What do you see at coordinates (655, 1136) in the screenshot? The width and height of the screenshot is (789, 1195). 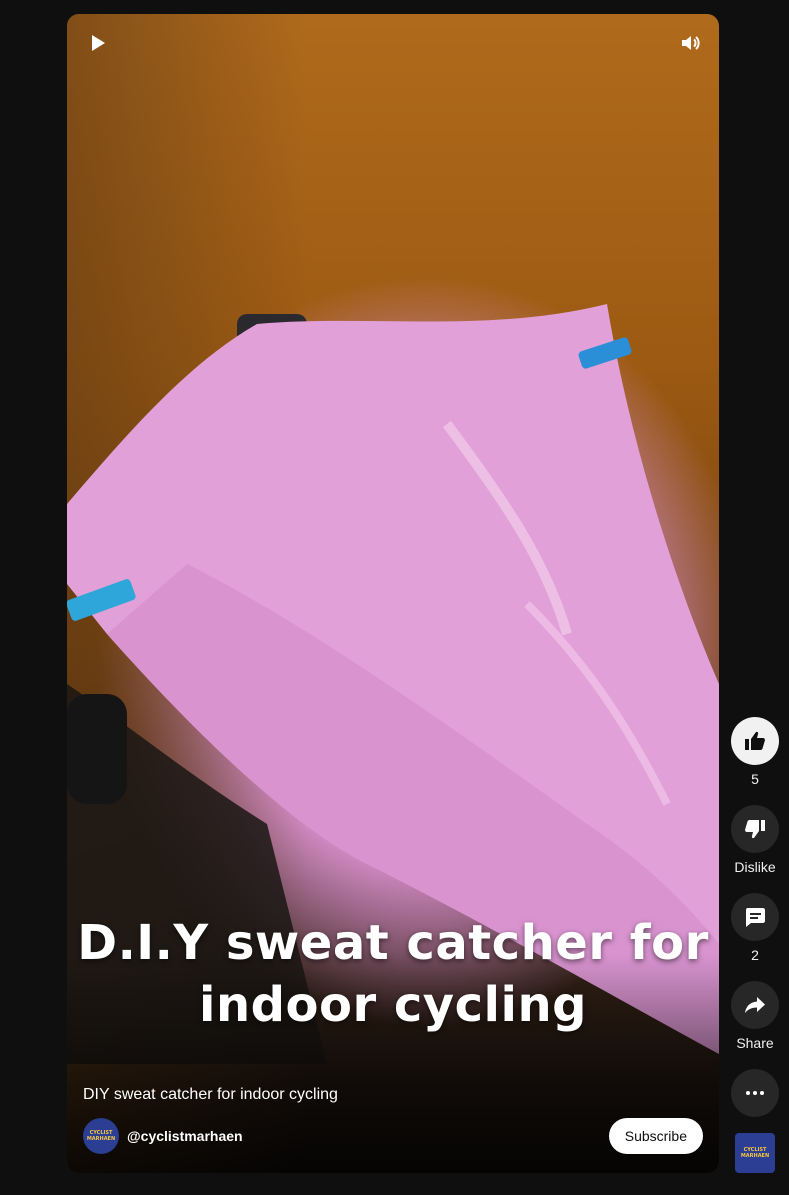 I see `subscribe-button: Subscribe` at bounding box center [655, 1136].